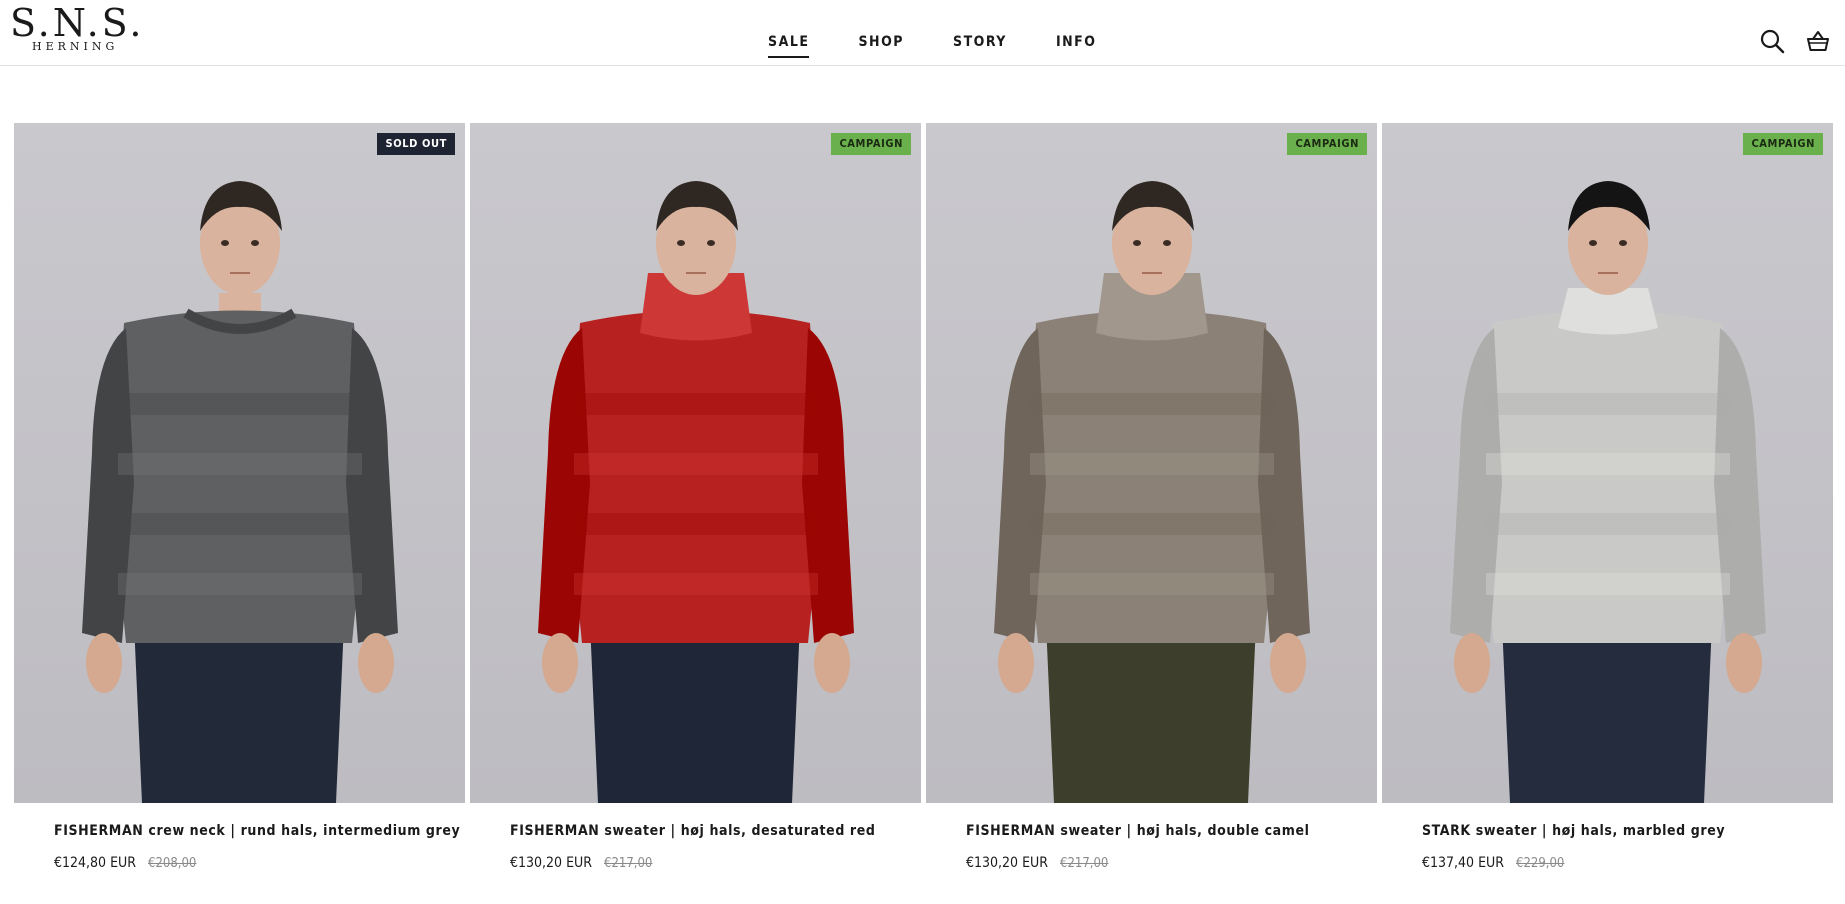 The image size is (1845, 904). I want to click on brand-logo: S.N.S. HERNING, so click(82, 29).